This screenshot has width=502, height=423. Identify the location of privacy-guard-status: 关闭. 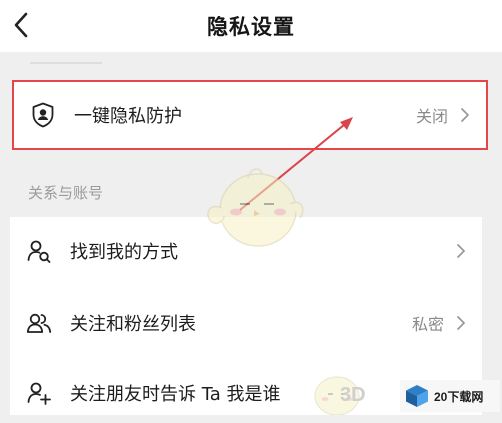
(431, 116).